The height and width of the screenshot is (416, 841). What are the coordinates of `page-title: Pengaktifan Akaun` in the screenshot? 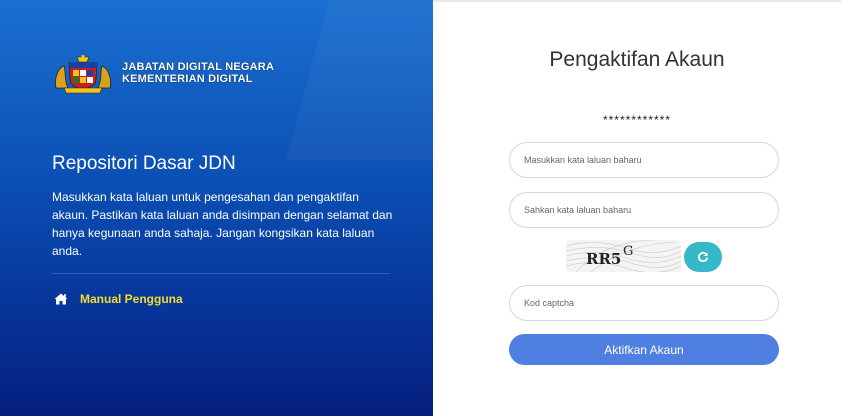 It's located at (637, 59).